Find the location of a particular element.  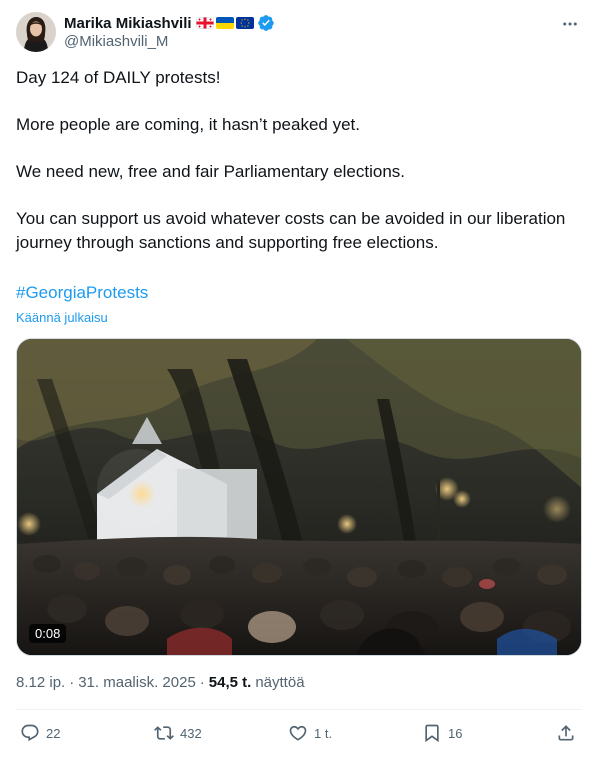

share-icon is located at coordinates (566, 733).